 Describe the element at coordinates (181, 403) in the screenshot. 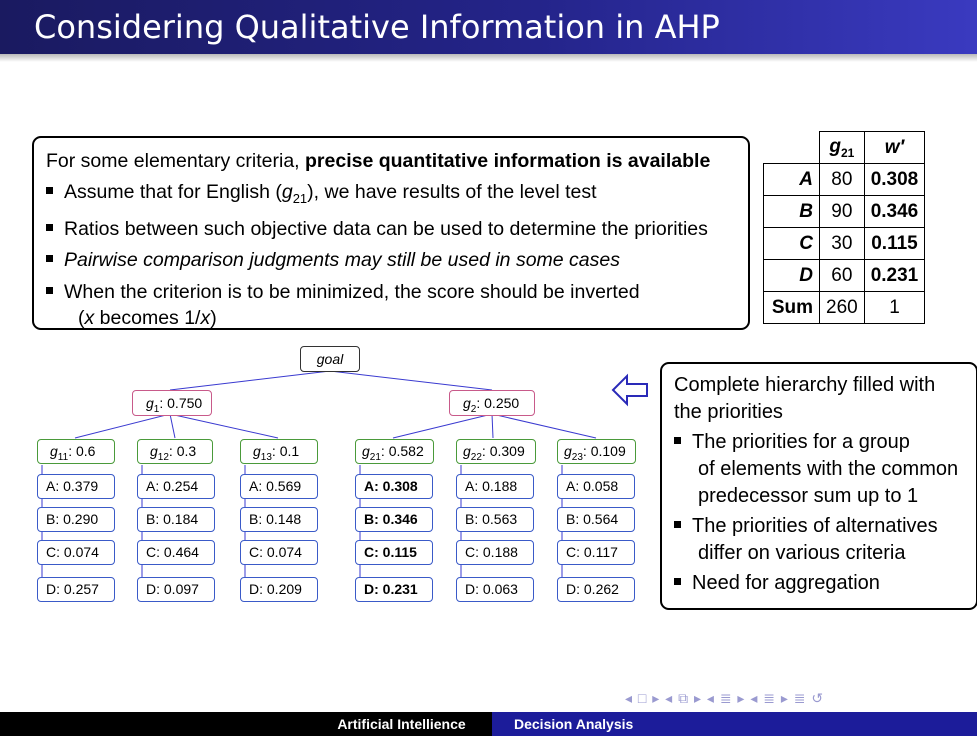

I see `node-value: : 0.750` at that location.